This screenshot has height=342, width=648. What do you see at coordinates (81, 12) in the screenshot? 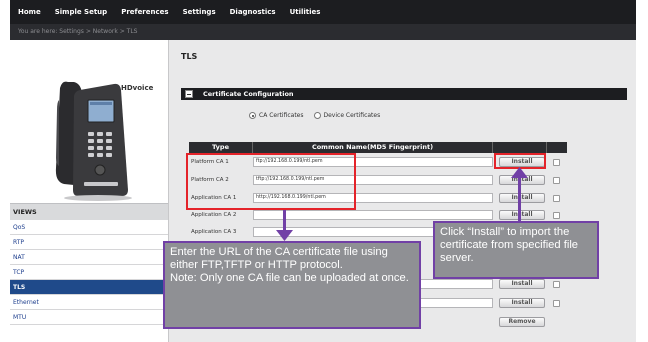
I see `nav-simple-setup: Simple Setup` at bounding box center [81, 12].